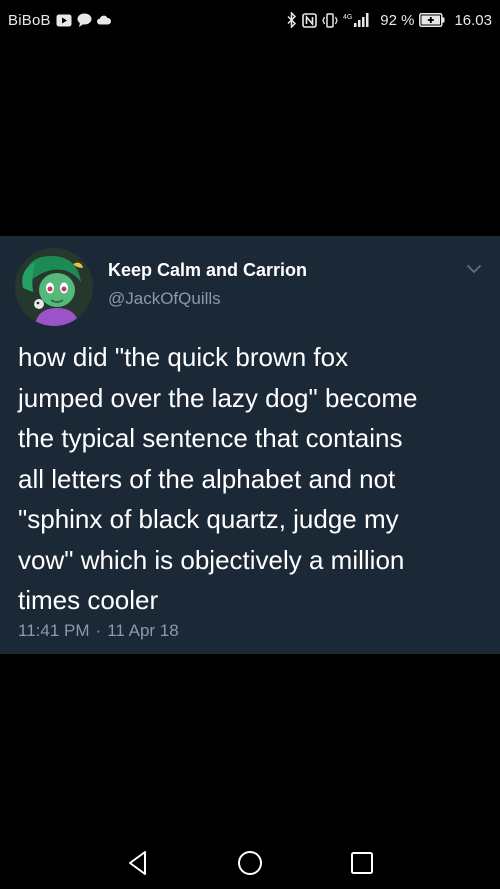  What do you see at coordinates (474, 268) in the screenshot?
I see `chevron-down-icon` at bounding box center [474, 268].